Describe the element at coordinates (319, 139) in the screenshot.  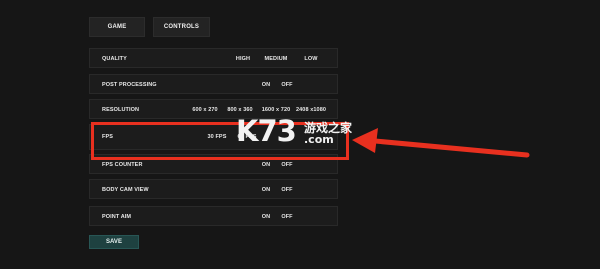
I see `watermark-domain: .com` at that location.